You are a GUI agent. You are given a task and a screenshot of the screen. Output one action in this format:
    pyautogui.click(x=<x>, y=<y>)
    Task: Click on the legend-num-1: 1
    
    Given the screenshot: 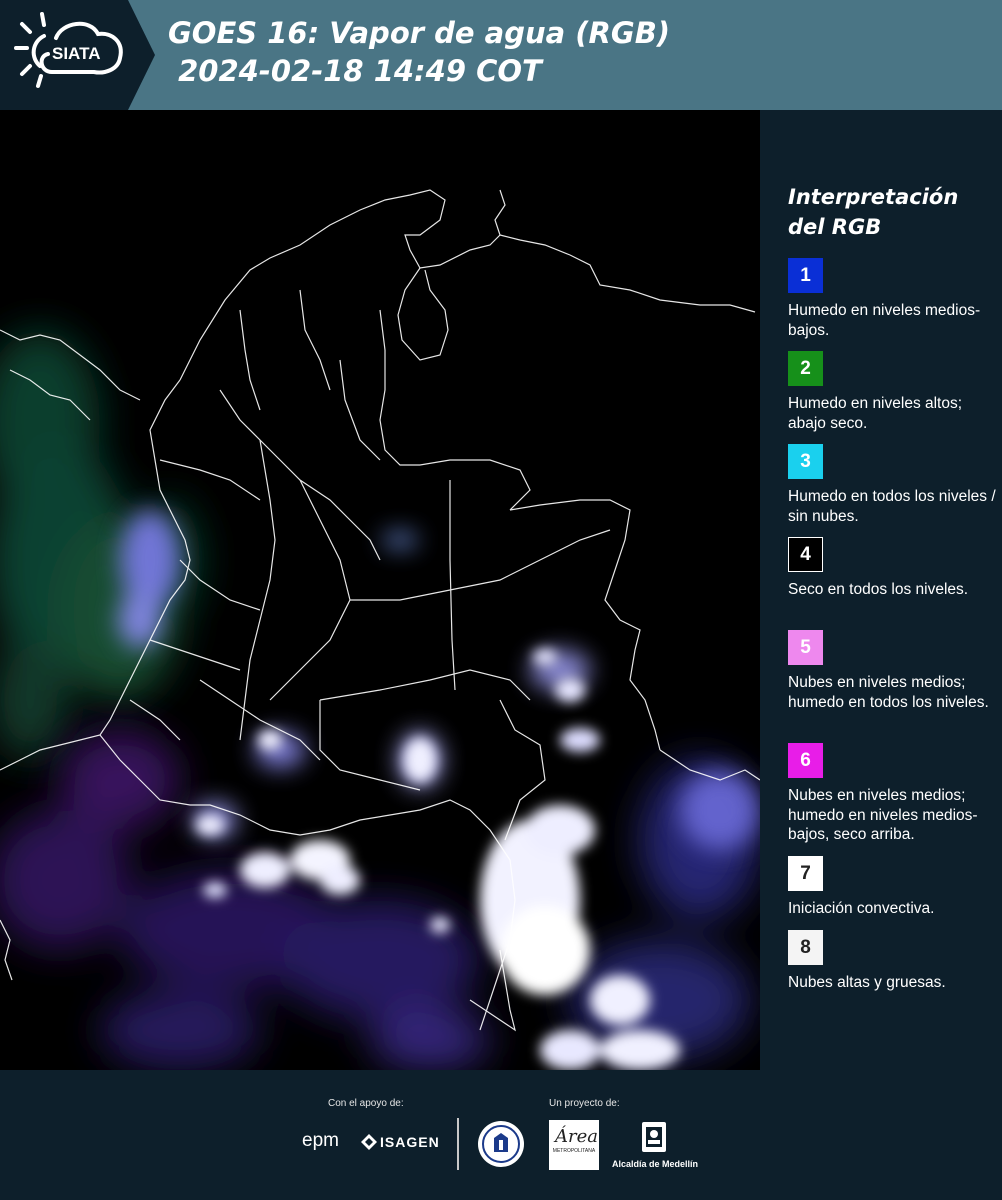 What is the action you would take?
    pyautogui.click(x=805, y=275)
    